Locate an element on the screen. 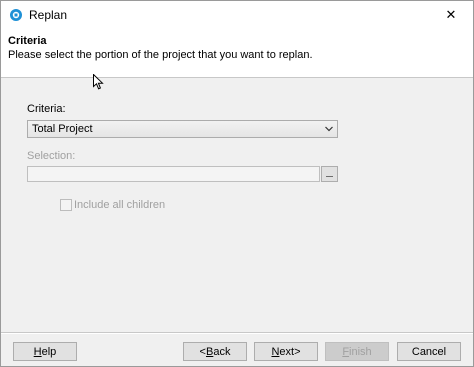 The image size is (474, 367). title-bar: Replan ✕ is located at coordinates (237, 15).